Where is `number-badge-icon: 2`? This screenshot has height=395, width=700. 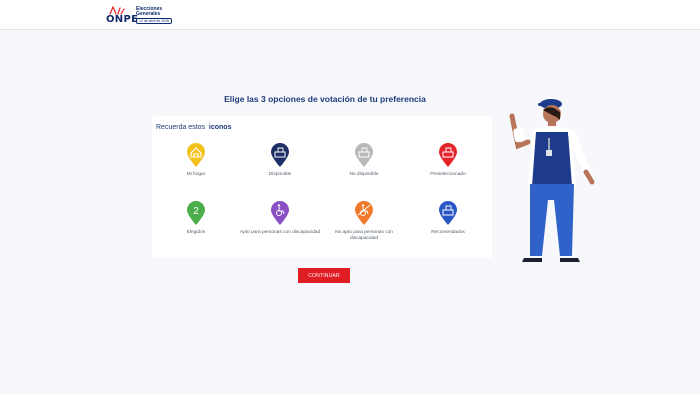 number-badge-icon: 2 is located at coordinates (196, 213).